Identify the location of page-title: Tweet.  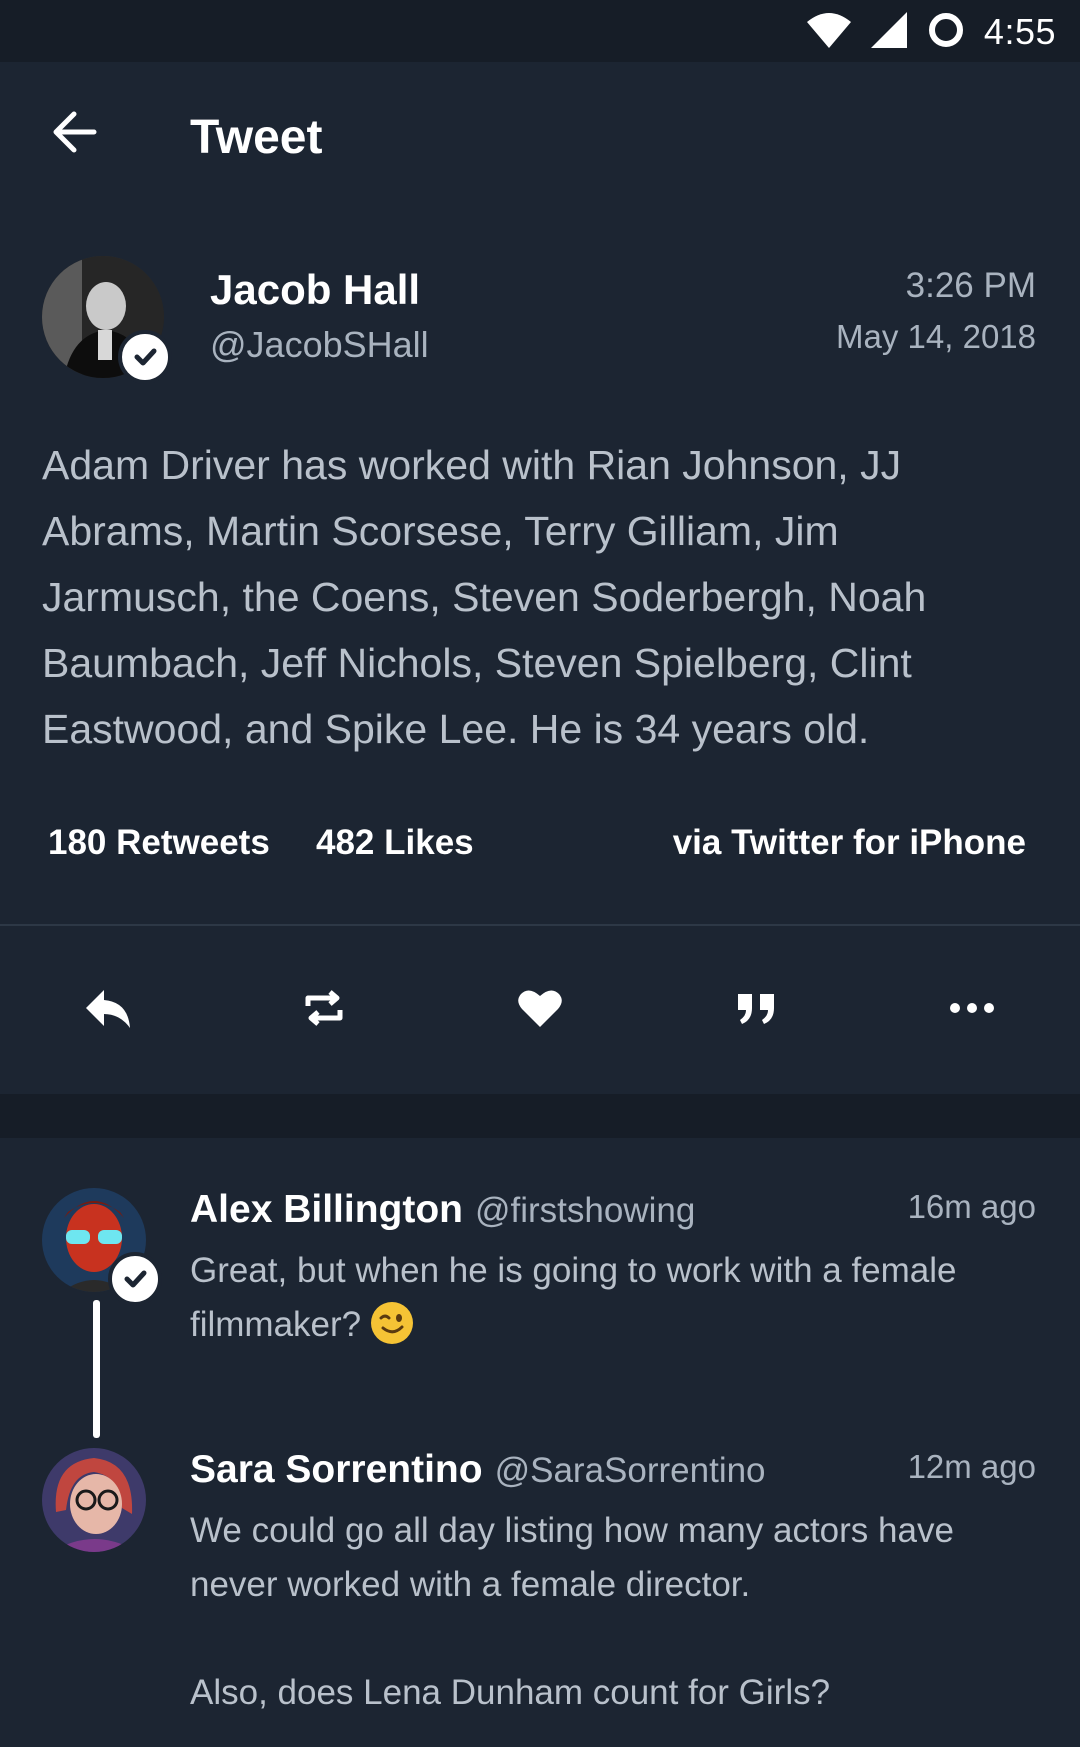
(256, 137).